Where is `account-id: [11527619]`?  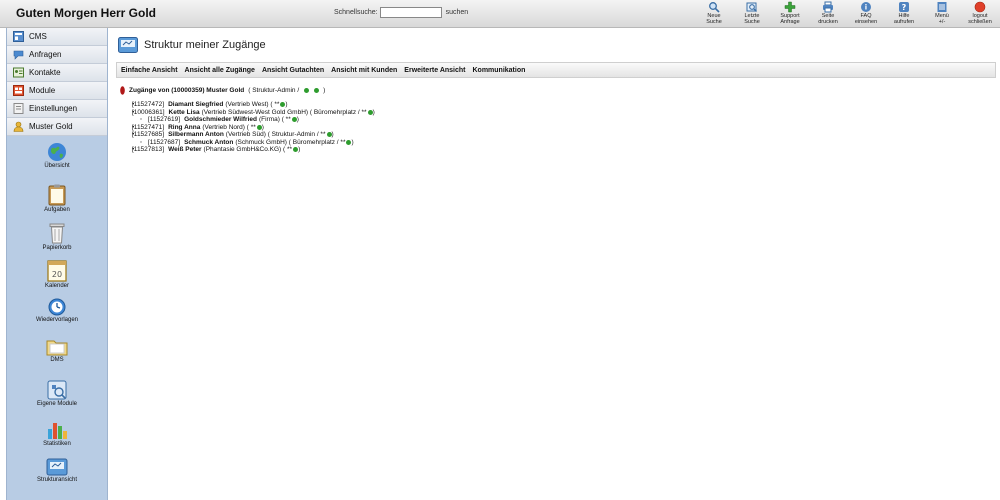 account-id: [11527619] is located at coordinates (164, 120).